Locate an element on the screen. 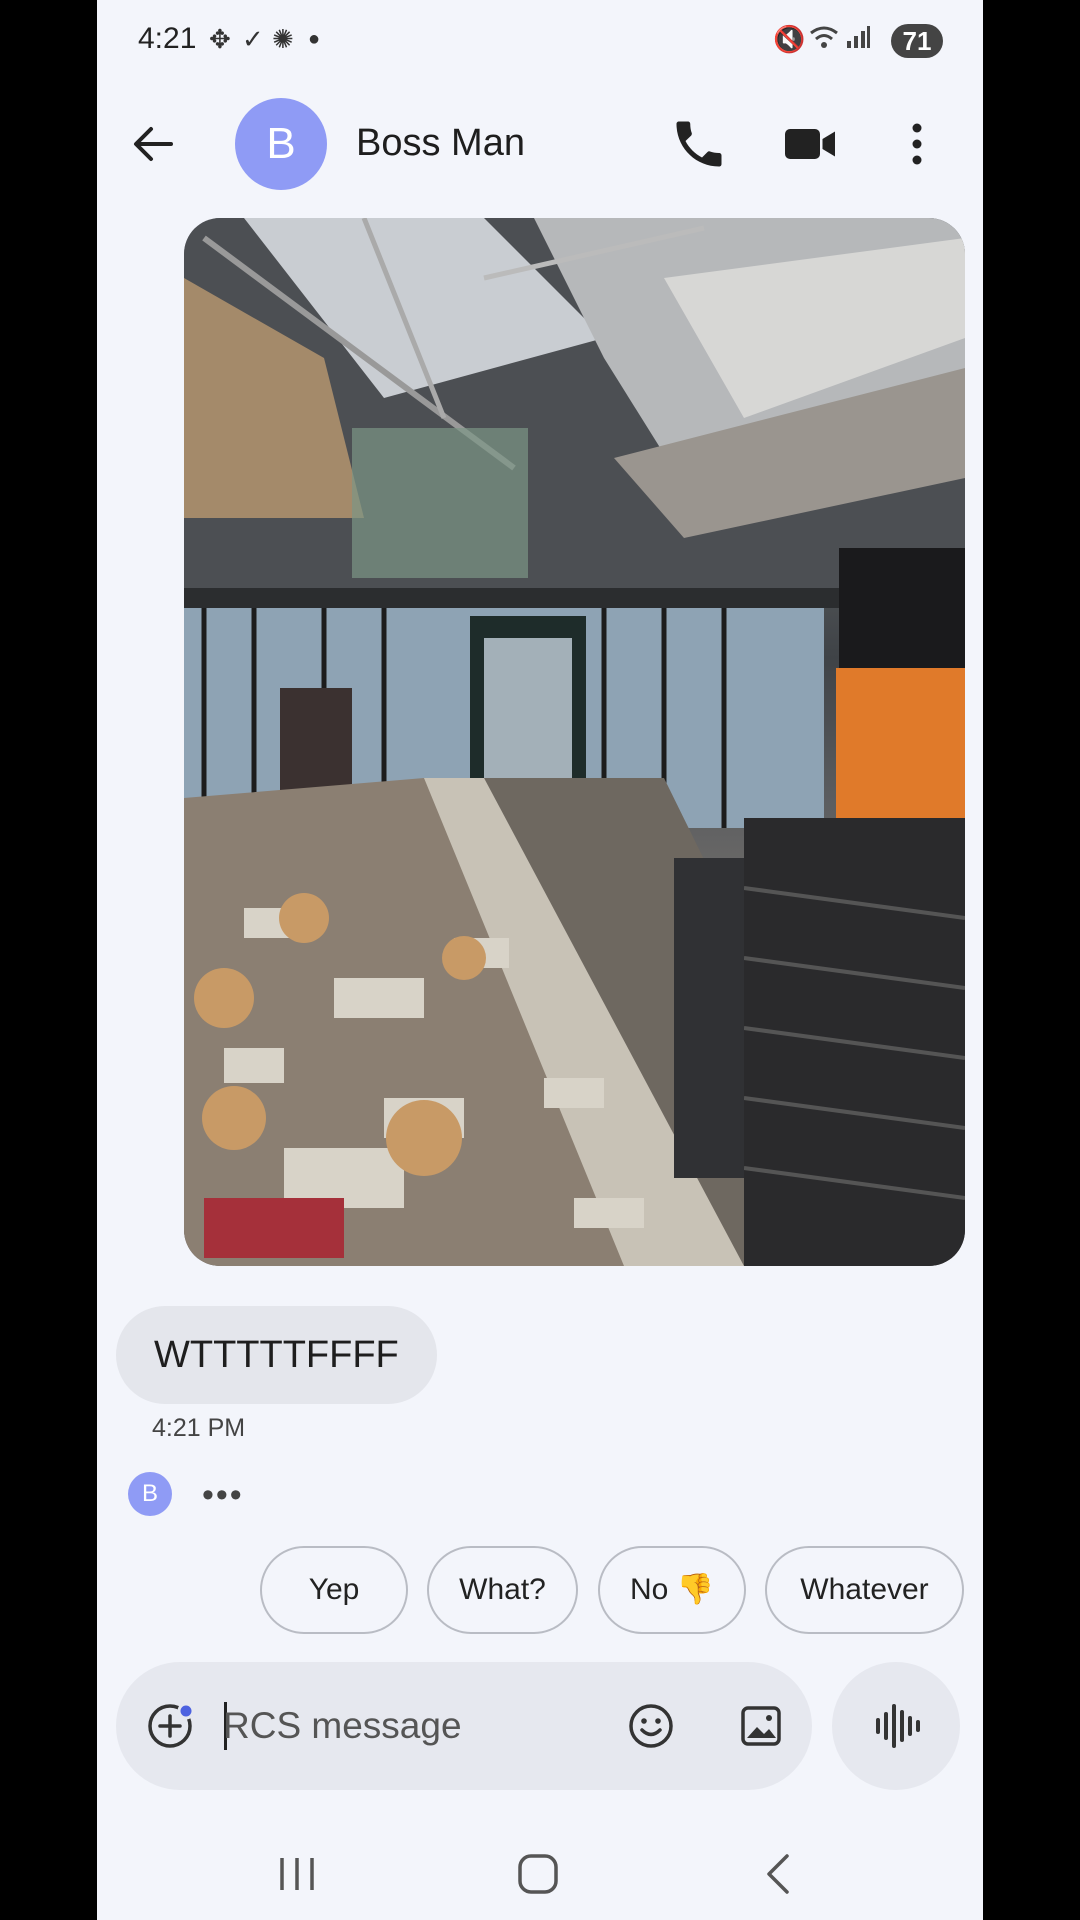 This screenshot has height=1920, width=1080. status-time: 4:21 is located at coordinates (167, 38).